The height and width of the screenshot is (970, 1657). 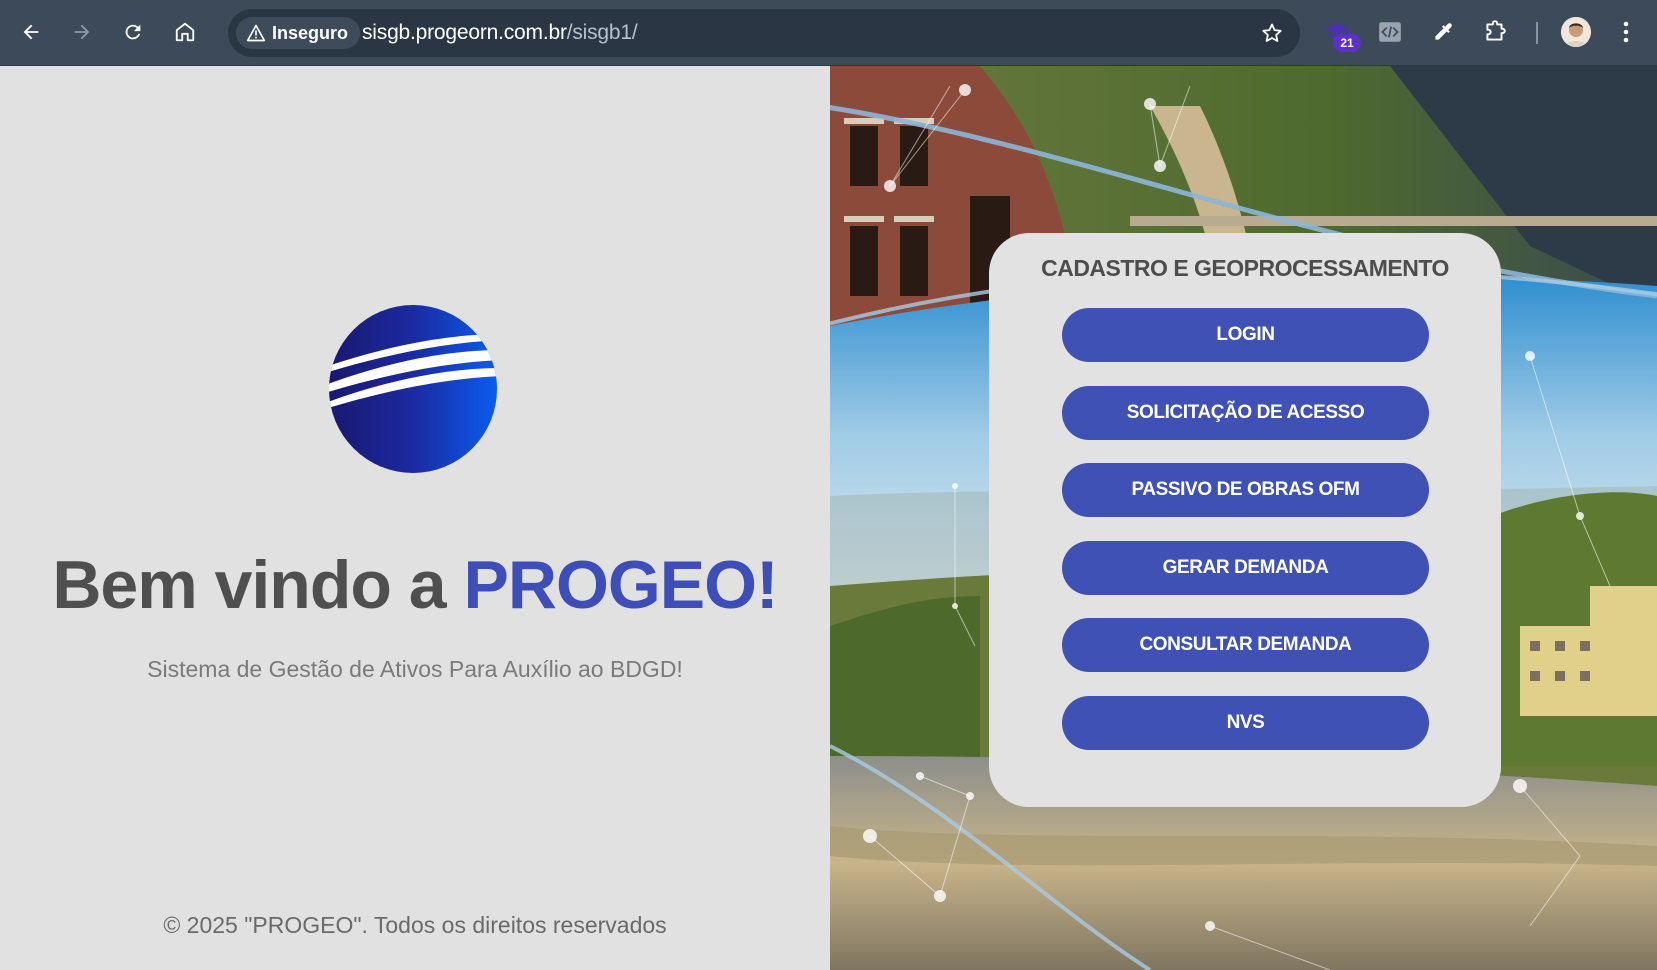 What do you see at coordinates (256, 33) in the screenshot?
I see `warning-icon` at bounding box center [256, 33].